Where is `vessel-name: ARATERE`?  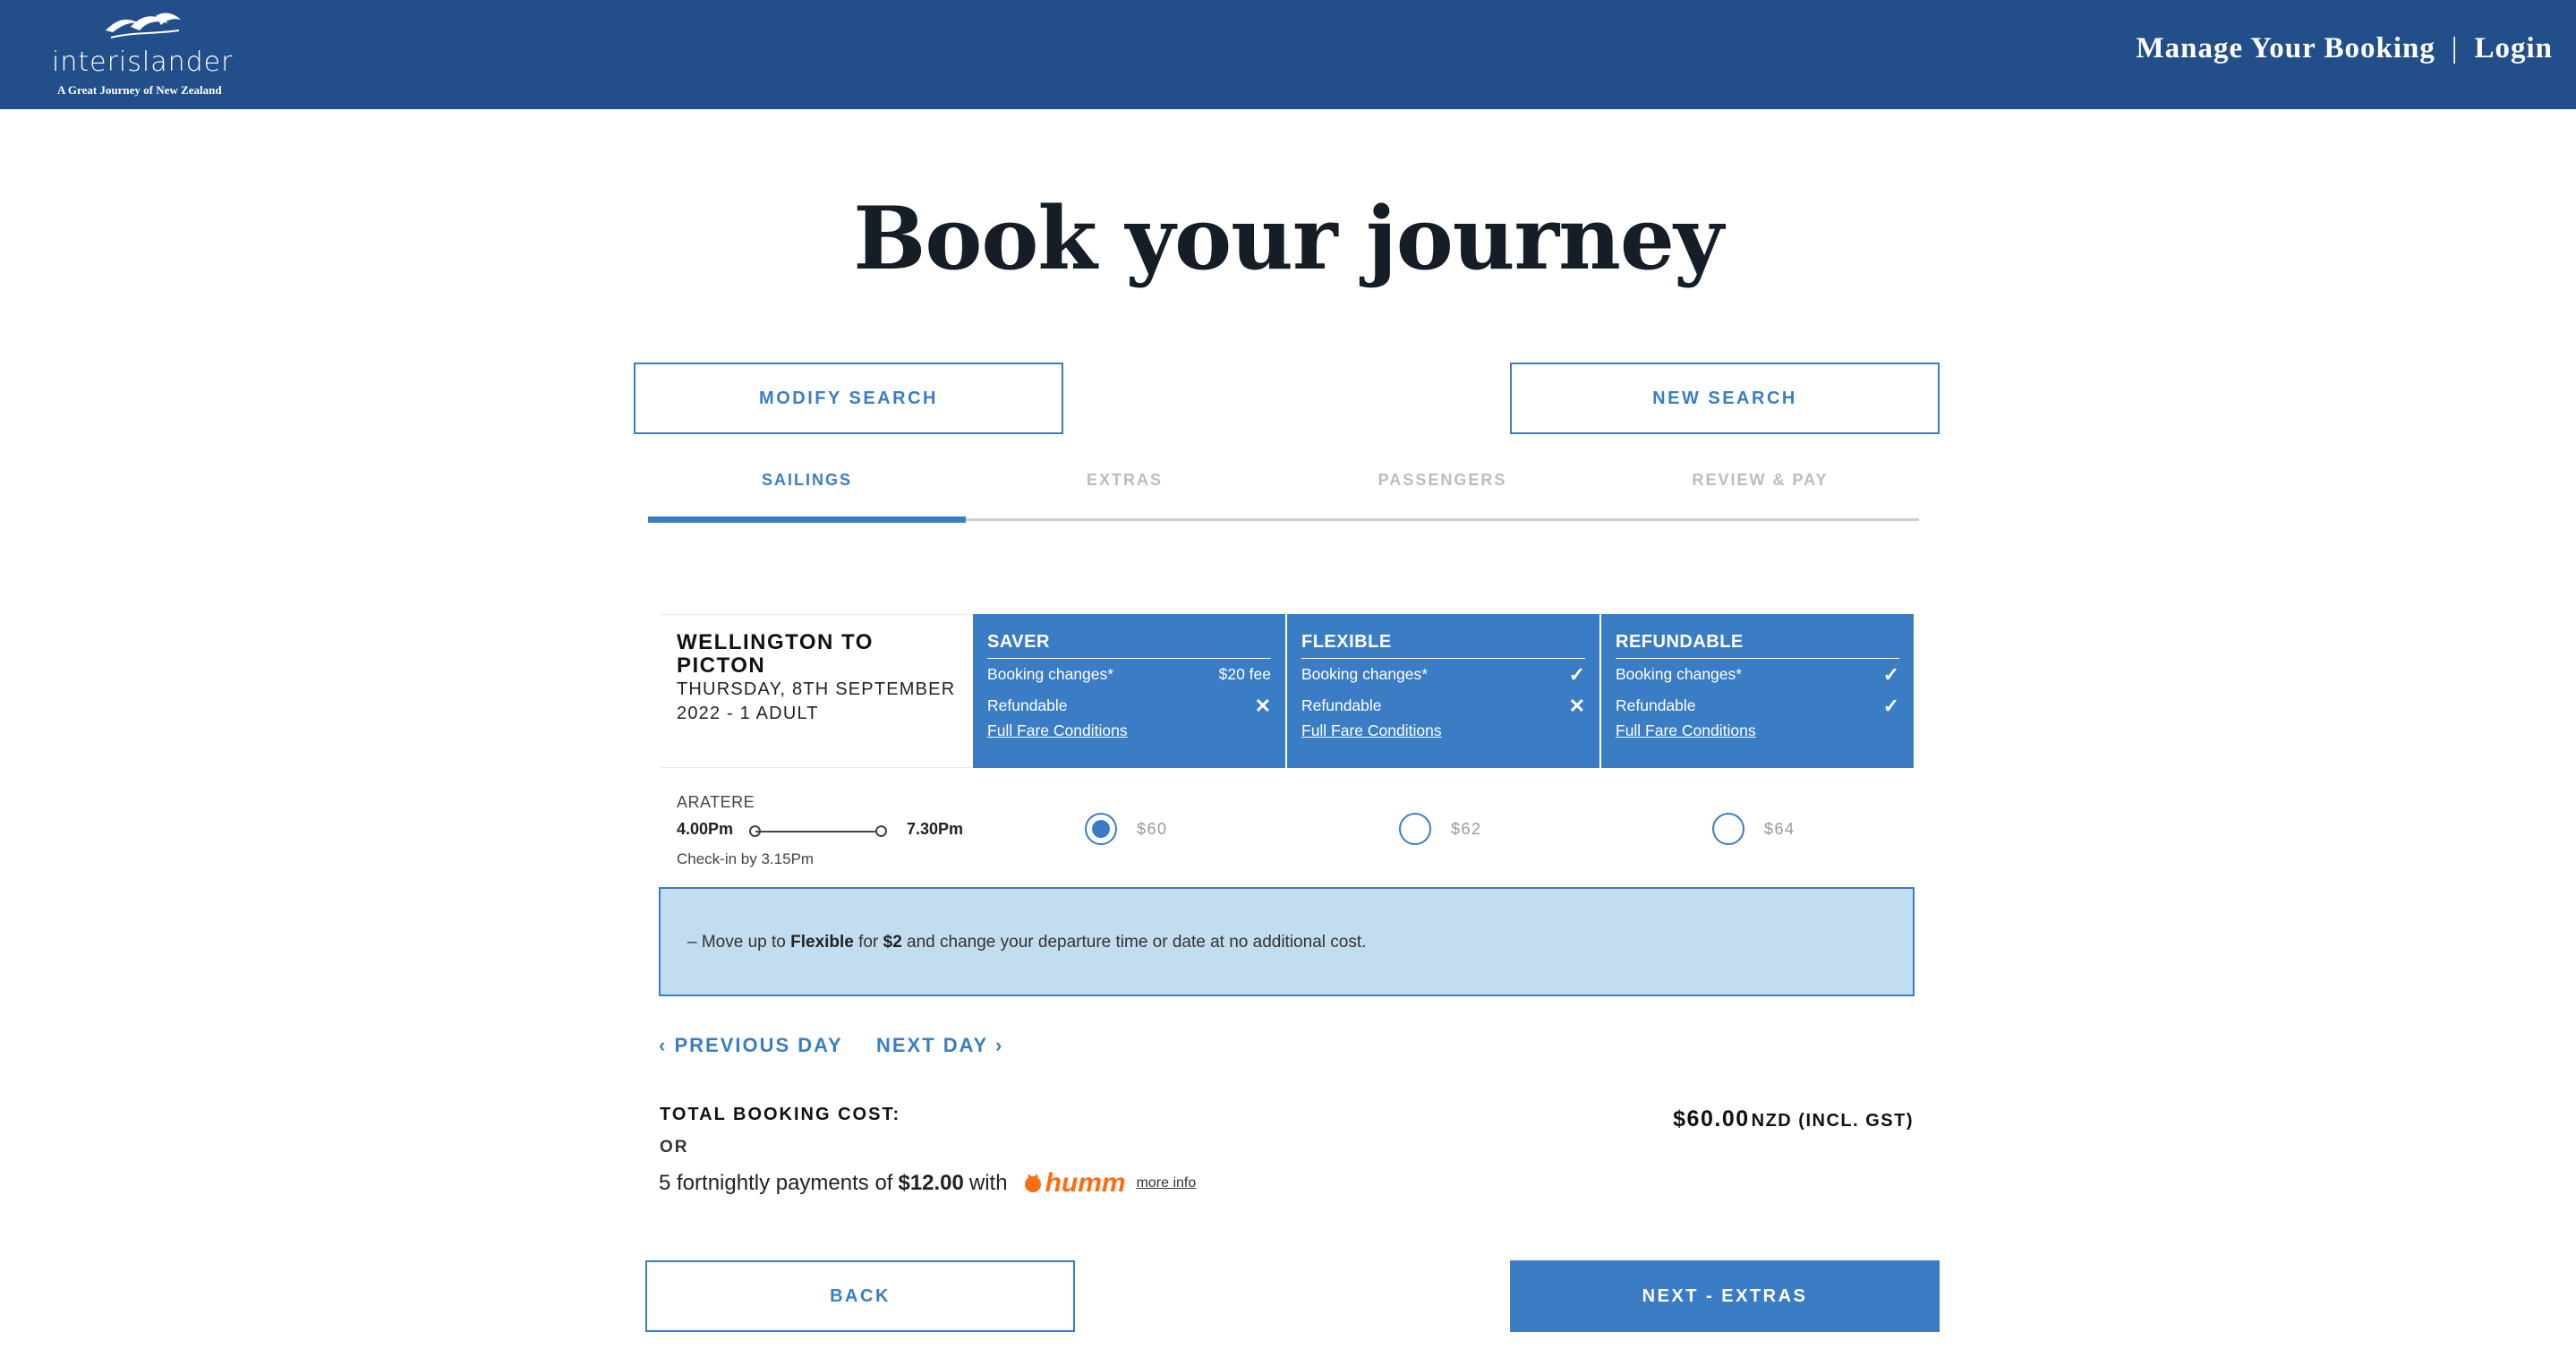
vessel-name: ARATERE is located at coordinates (716, 802).